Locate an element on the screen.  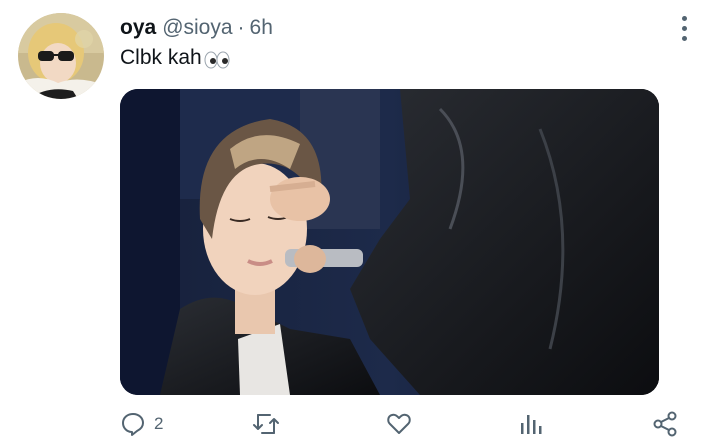
retweet-icon is located at coordinates (266, 424).